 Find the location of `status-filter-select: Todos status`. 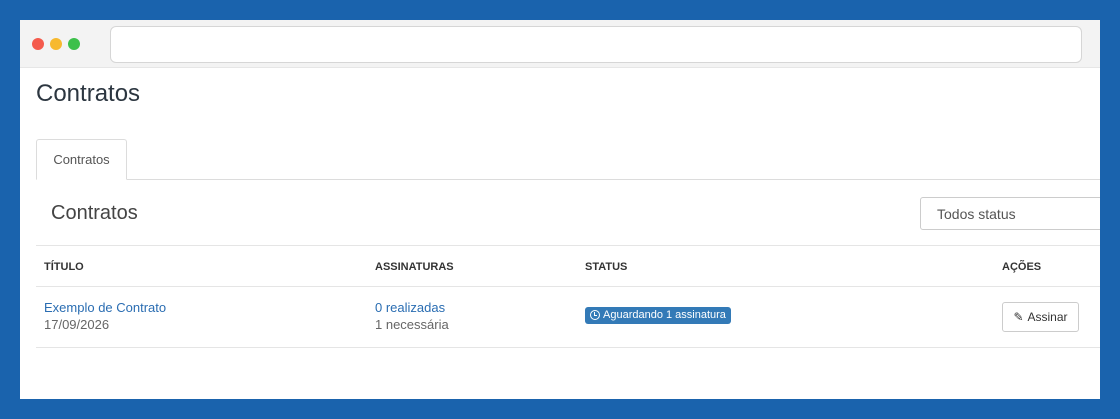

status-filter-select: Todos status is located at coordinates (1010, 213).